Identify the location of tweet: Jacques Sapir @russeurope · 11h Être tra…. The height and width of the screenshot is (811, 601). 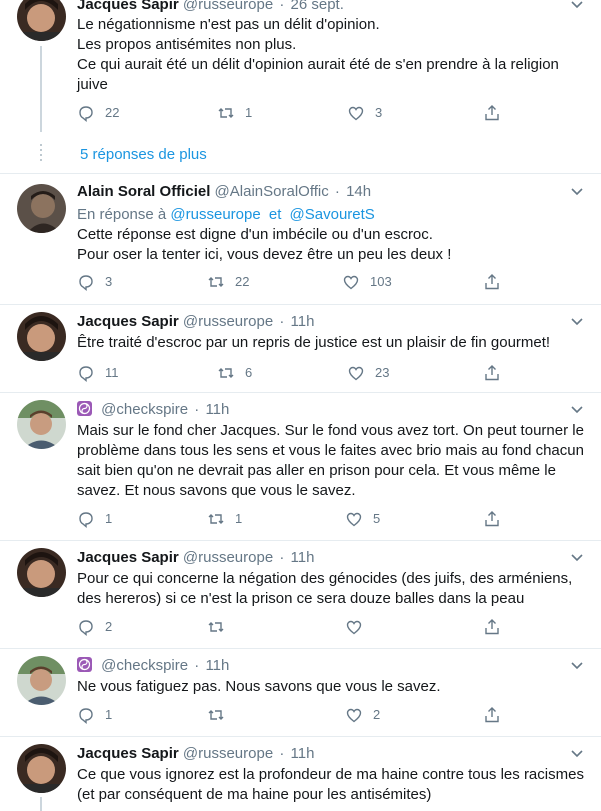
(300, 348).